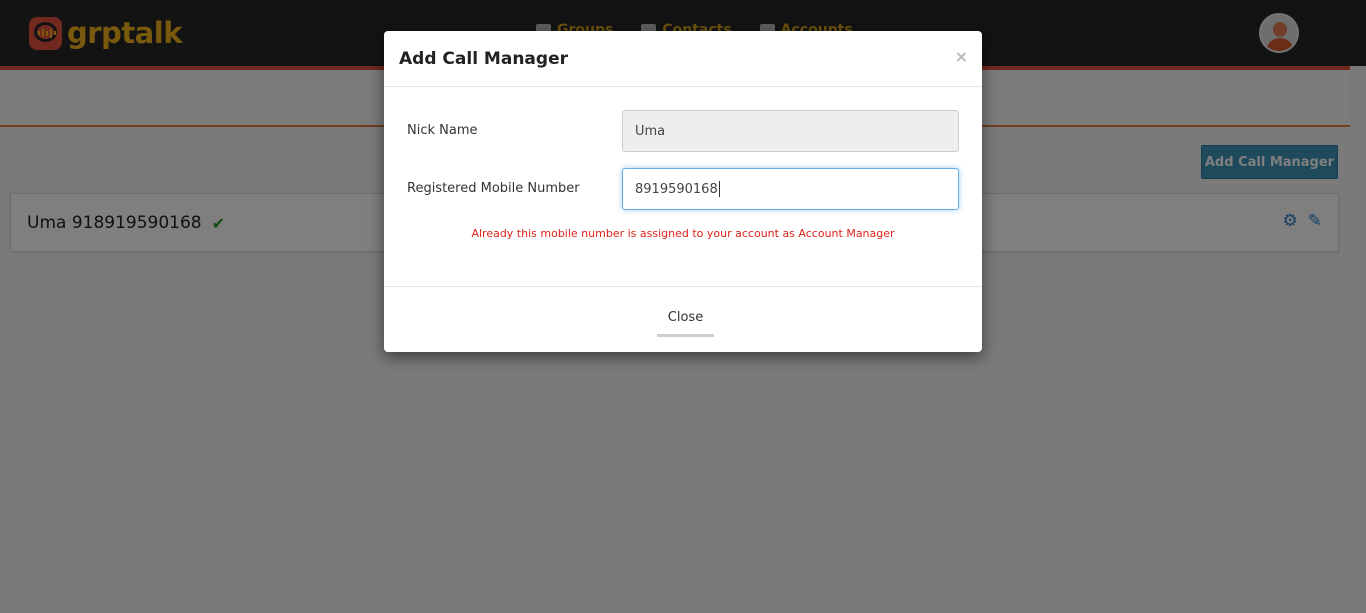 This screenshot has width=1366, height=613. I want to click on mobile-number-label: Registered Mobile Number, so click(493, 188).